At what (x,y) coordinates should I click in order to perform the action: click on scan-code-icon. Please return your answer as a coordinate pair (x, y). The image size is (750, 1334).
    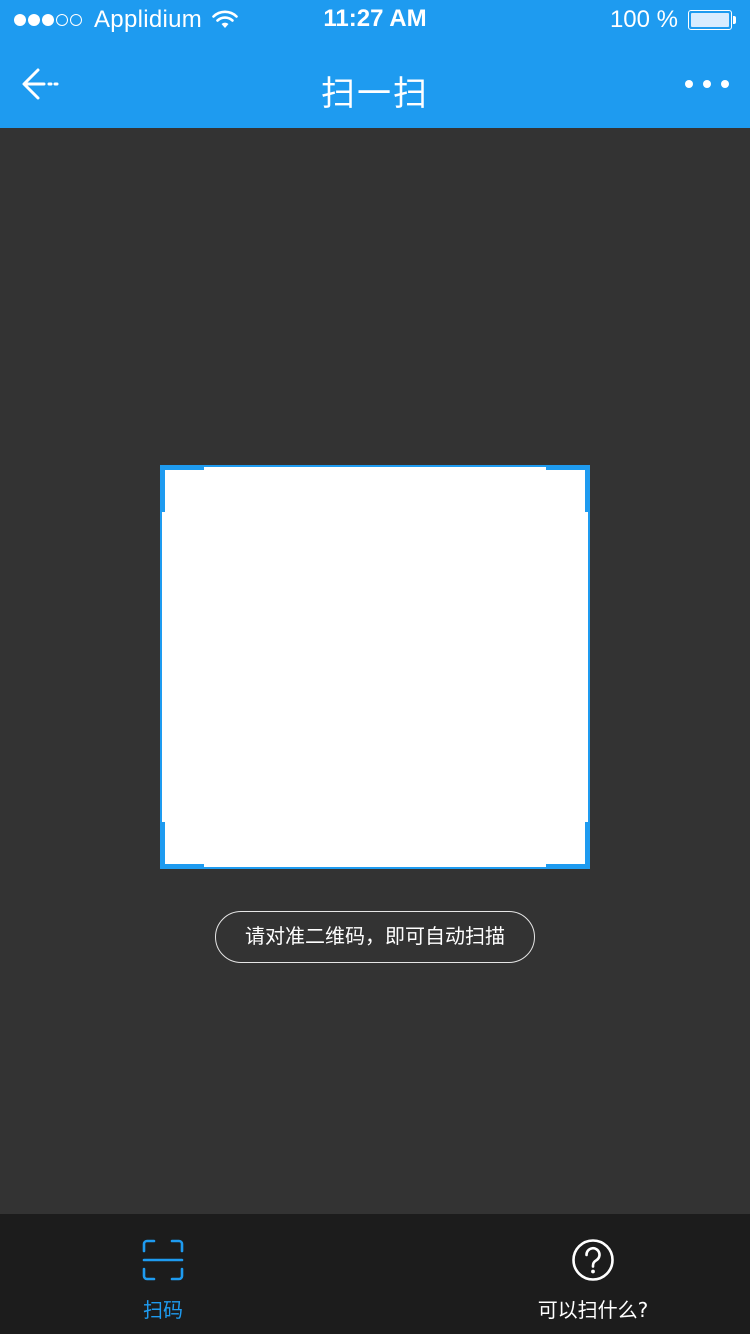
    Looking at the image, I should click on (163, 1260).